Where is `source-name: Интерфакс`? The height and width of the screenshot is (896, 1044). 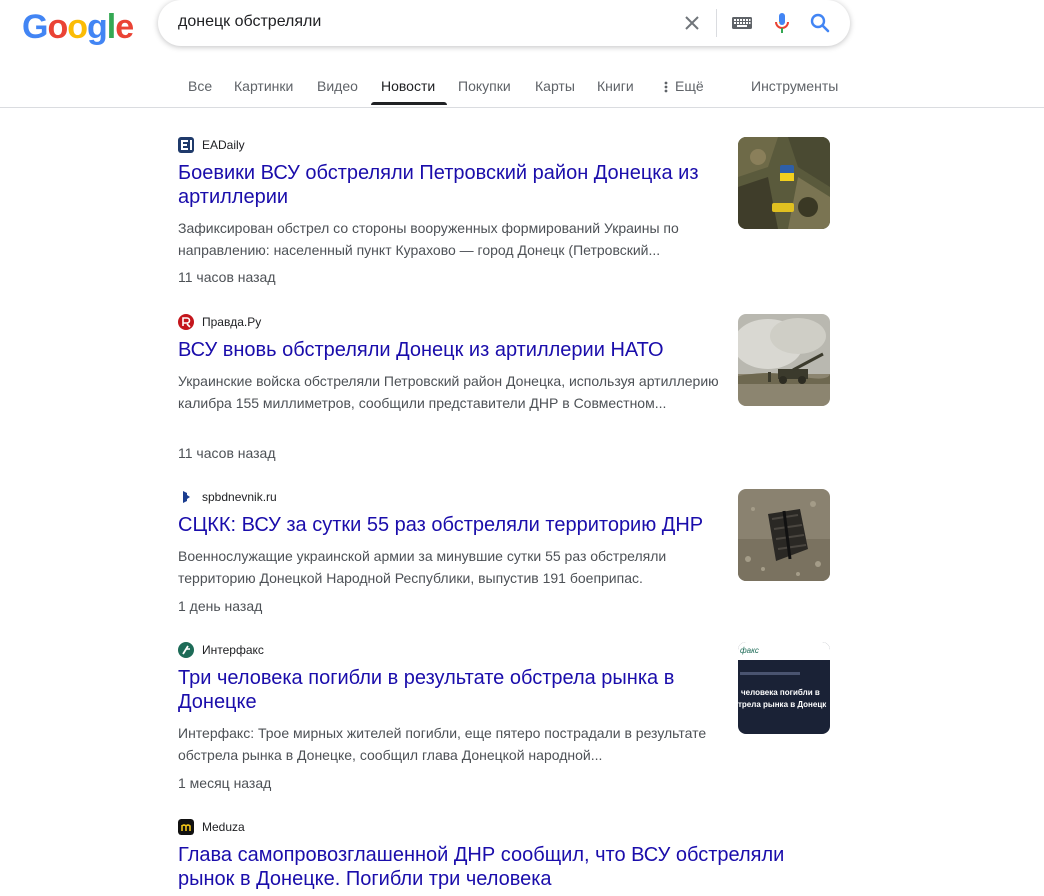
source-name: Интерфакс is located at coordinates (233, 650).